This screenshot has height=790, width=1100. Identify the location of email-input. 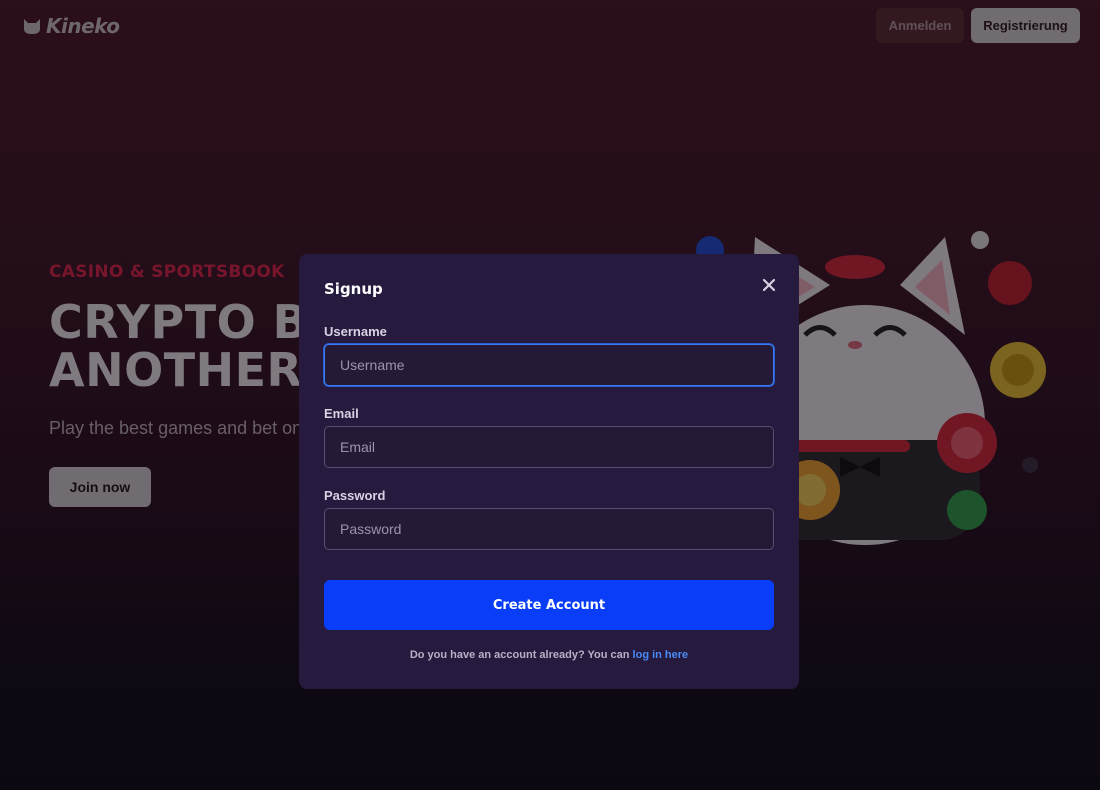
(549, 447).